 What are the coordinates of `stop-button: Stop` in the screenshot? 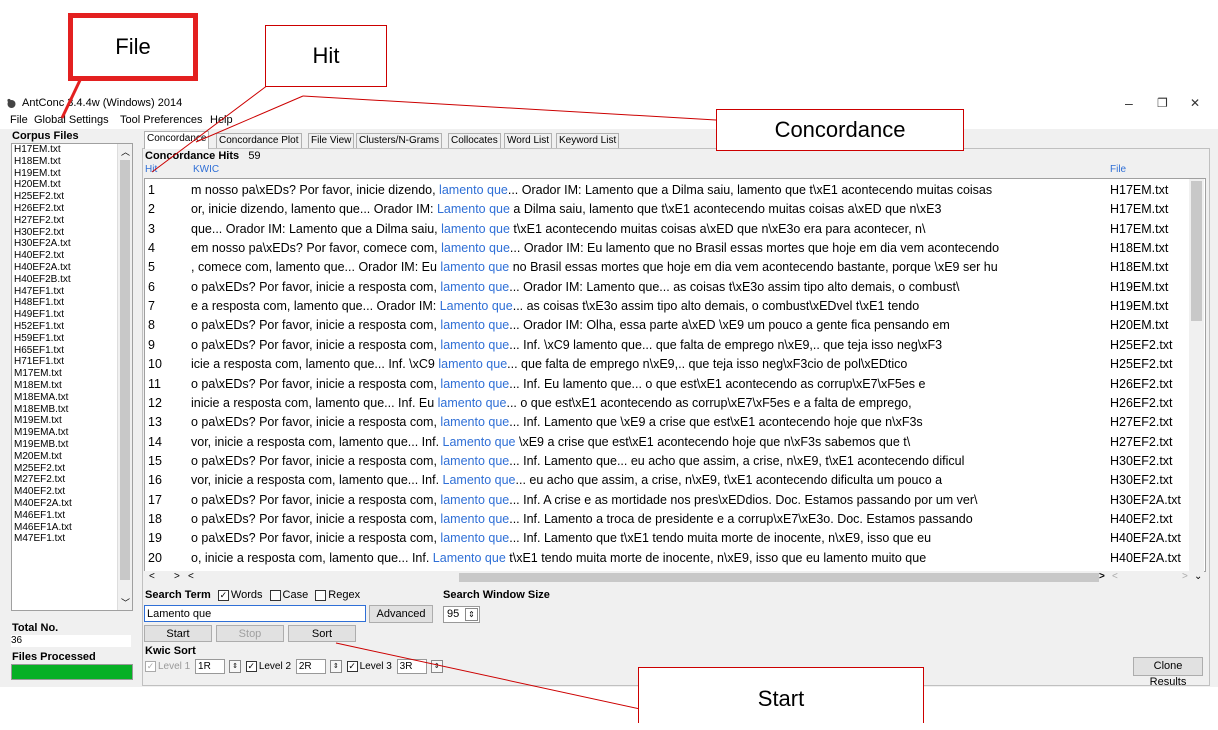 It's located at (250, 633).